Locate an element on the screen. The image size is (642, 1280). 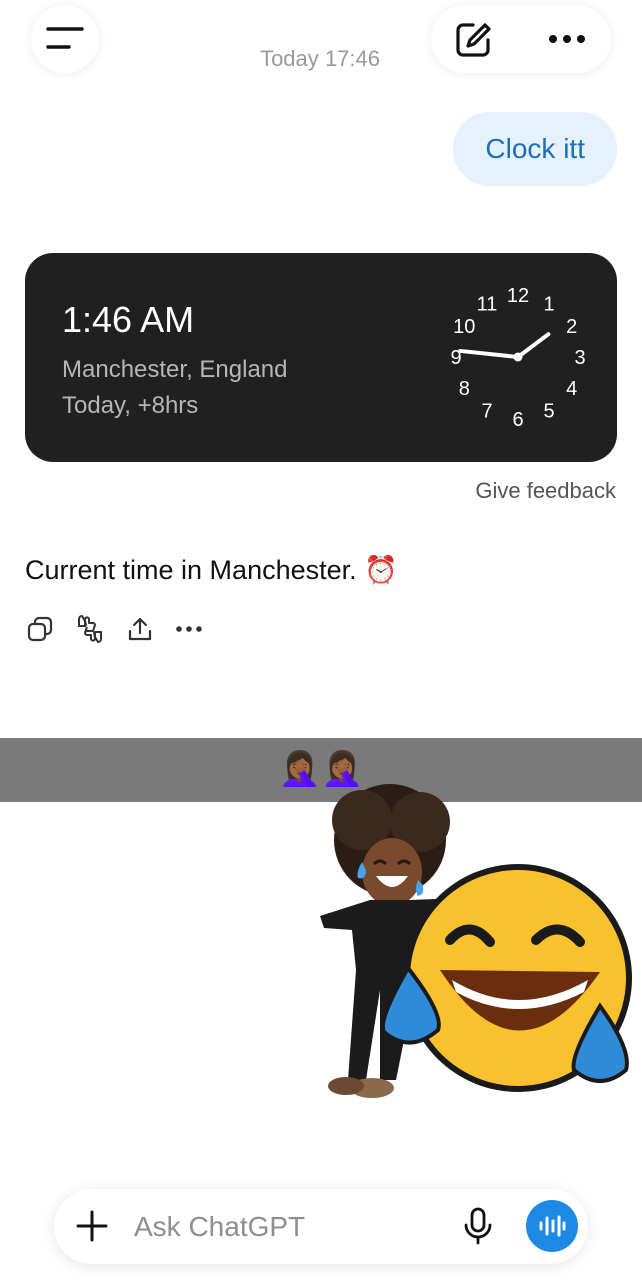
dial-number: 11 is located at coordinates (487, 304).